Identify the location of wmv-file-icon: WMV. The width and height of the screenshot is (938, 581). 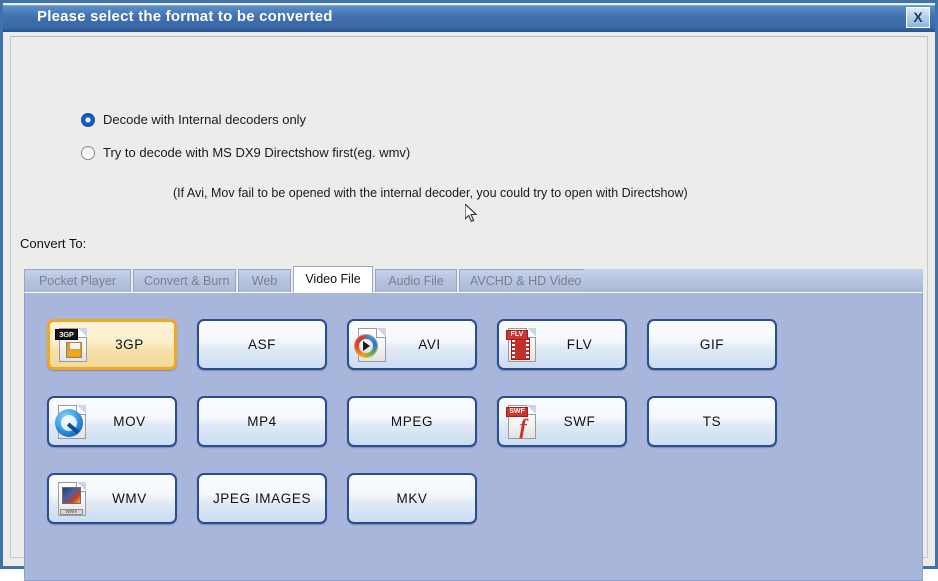
(72, 499).